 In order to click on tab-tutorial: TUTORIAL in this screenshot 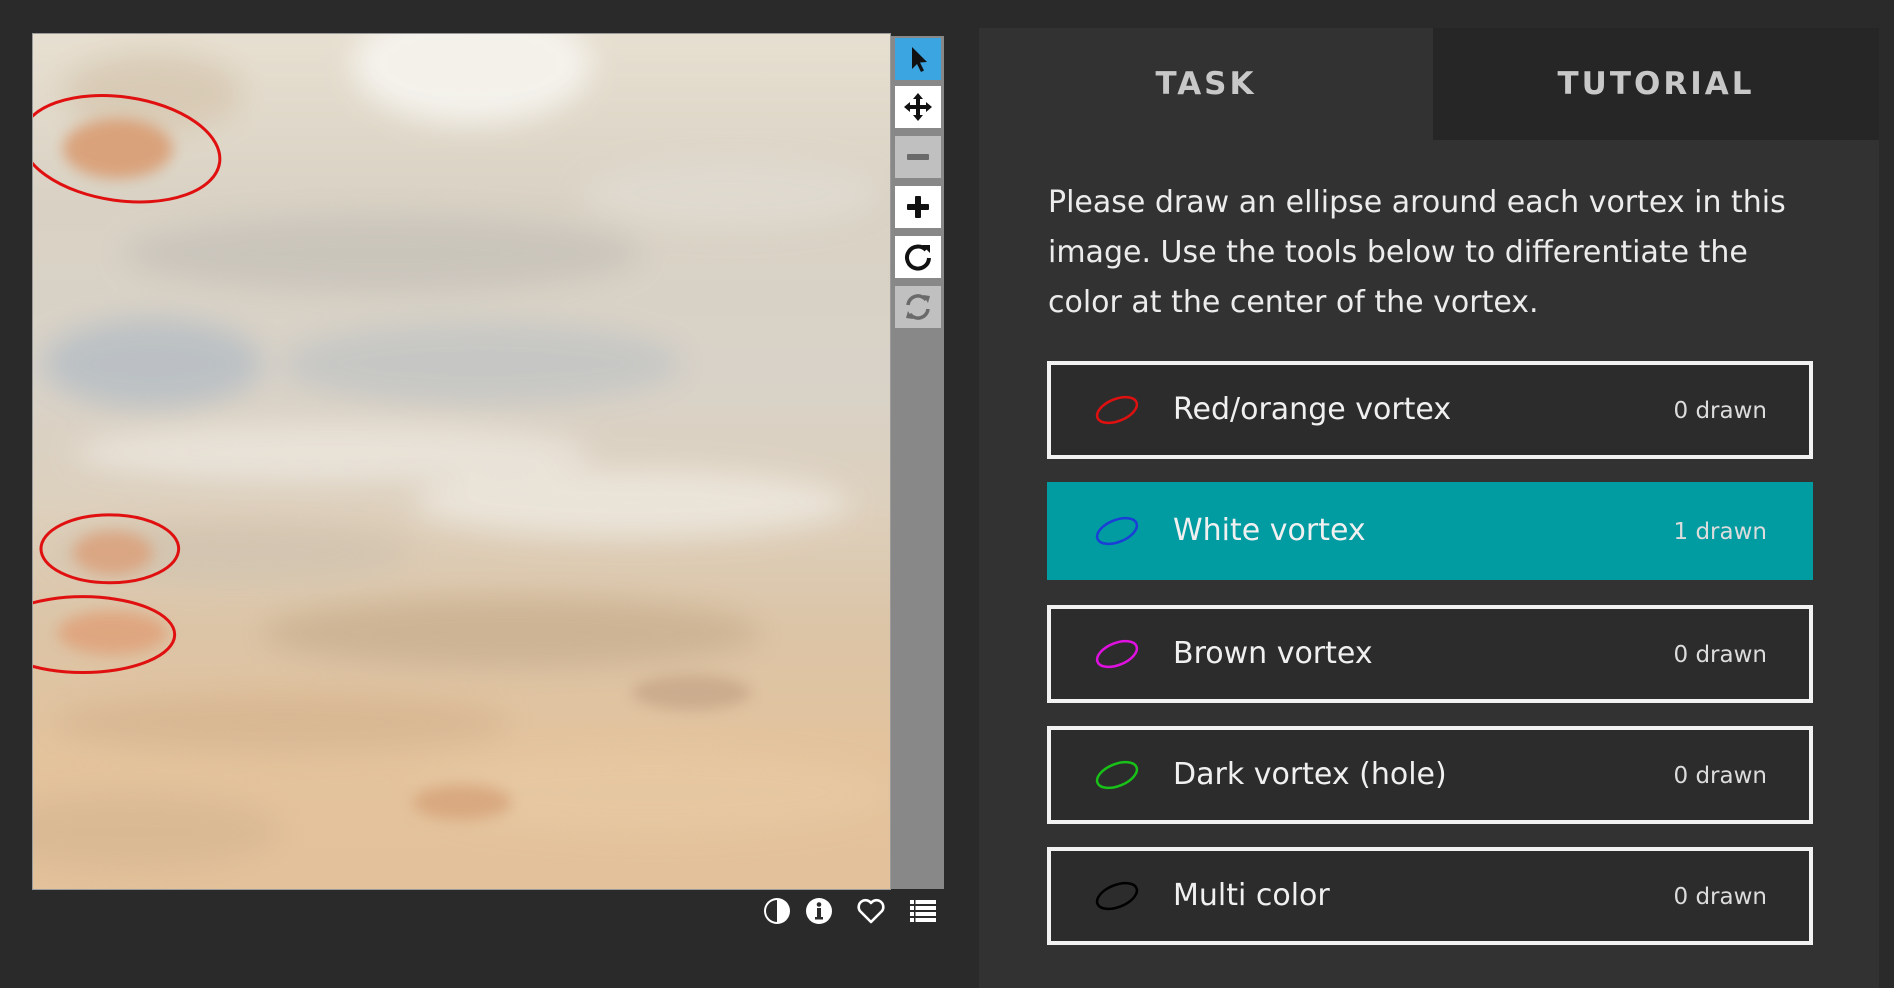, I will do `click(1656, 84)`.